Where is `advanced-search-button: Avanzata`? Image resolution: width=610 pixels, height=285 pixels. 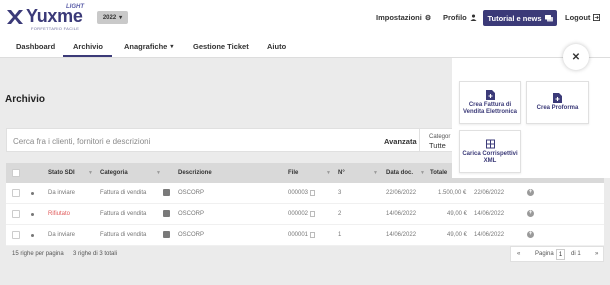
advanced-search-button: Avanzata is located at coordinates (400, 141).